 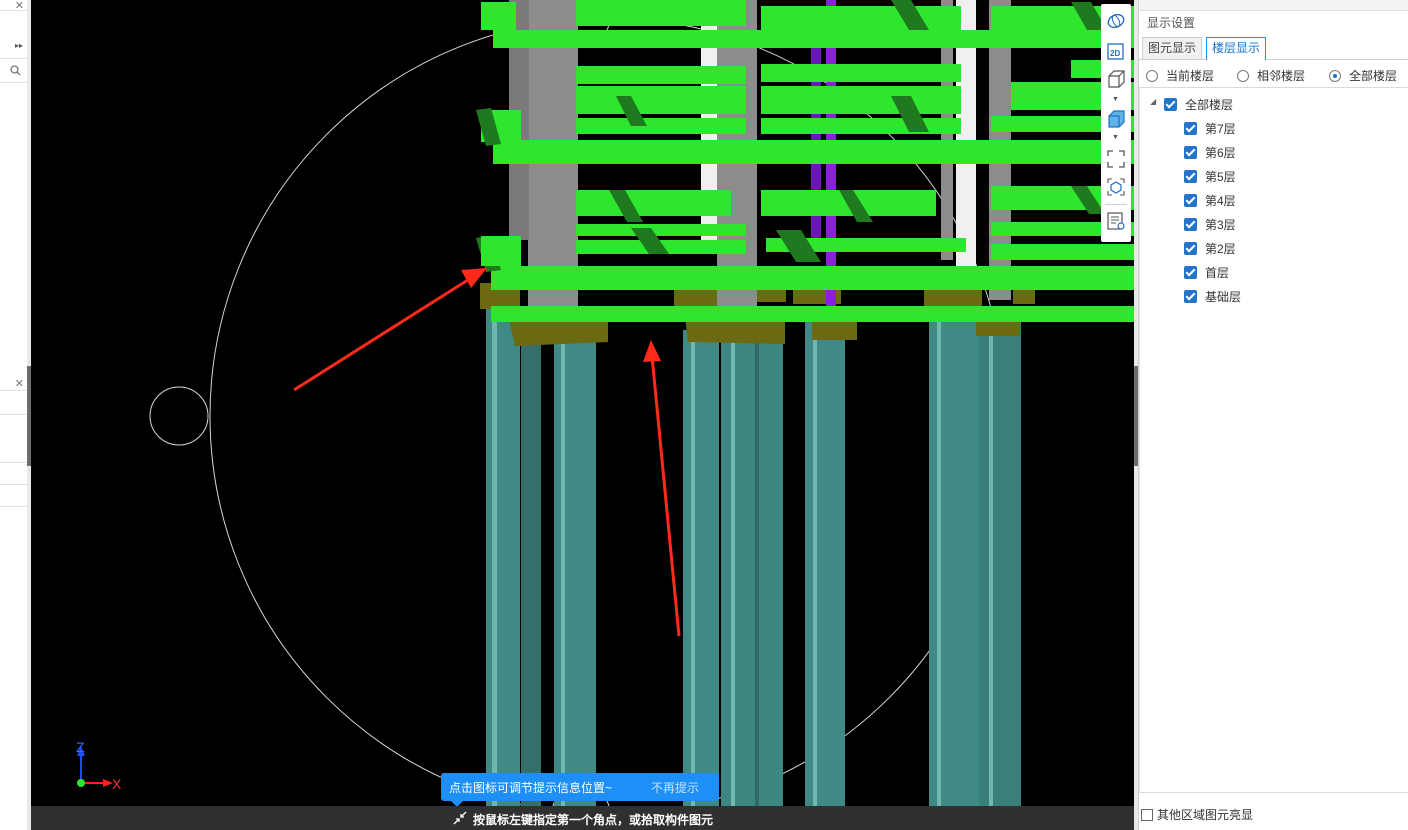 What do you see at coordinates (1273, 5) in the screenshot?
I see `panel-top-strip` at bounding box center [1273, 5].